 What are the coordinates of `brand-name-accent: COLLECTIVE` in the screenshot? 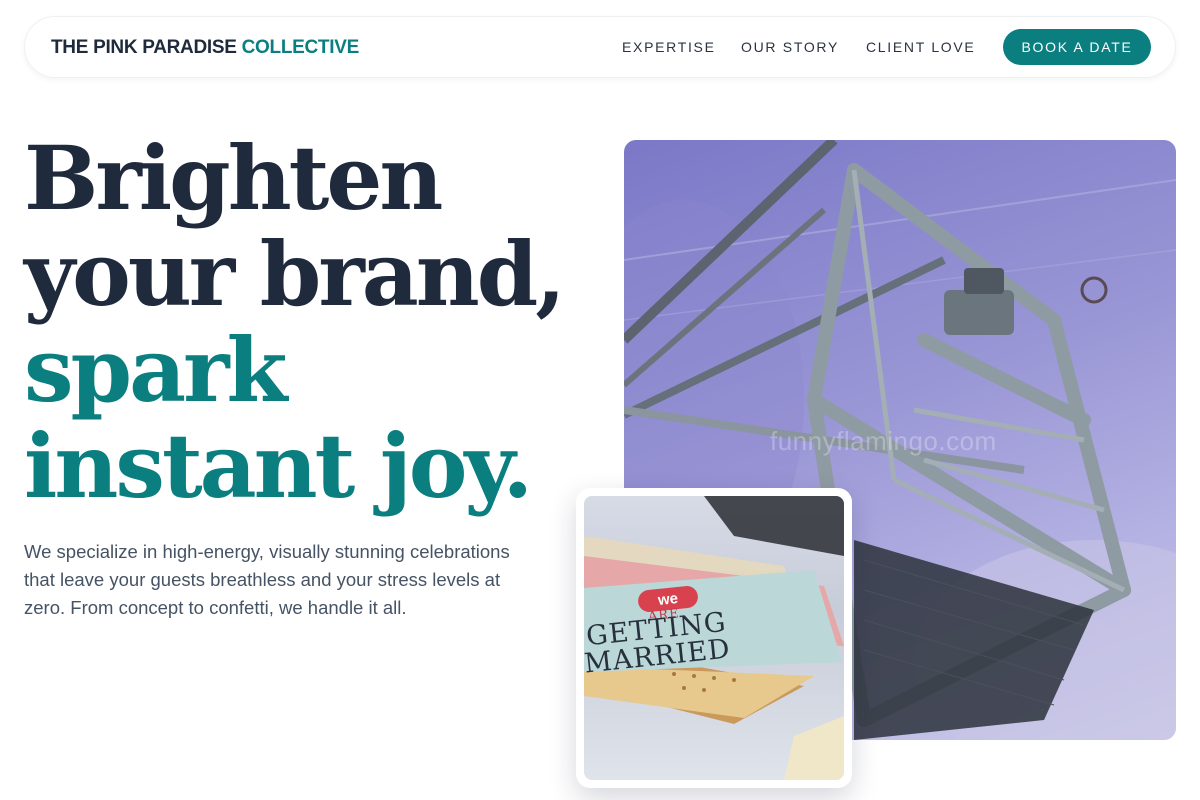 It's located at (300, 47).